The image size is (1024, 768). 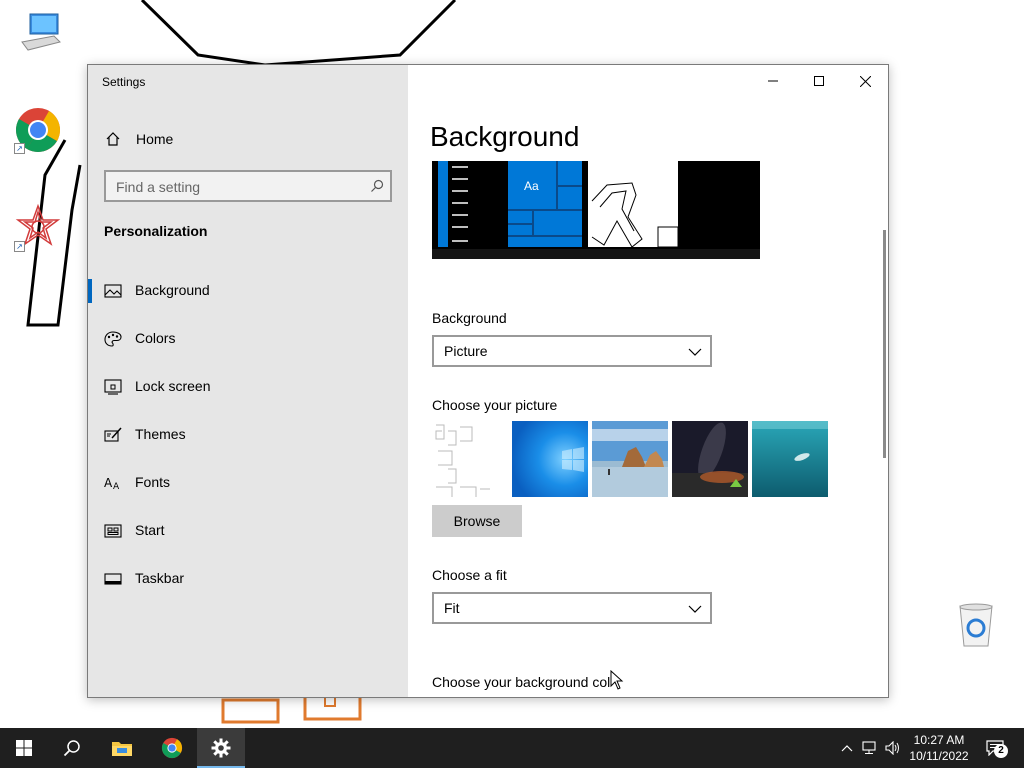 I want to click on page-title: Background, so click(x=505, y=136).